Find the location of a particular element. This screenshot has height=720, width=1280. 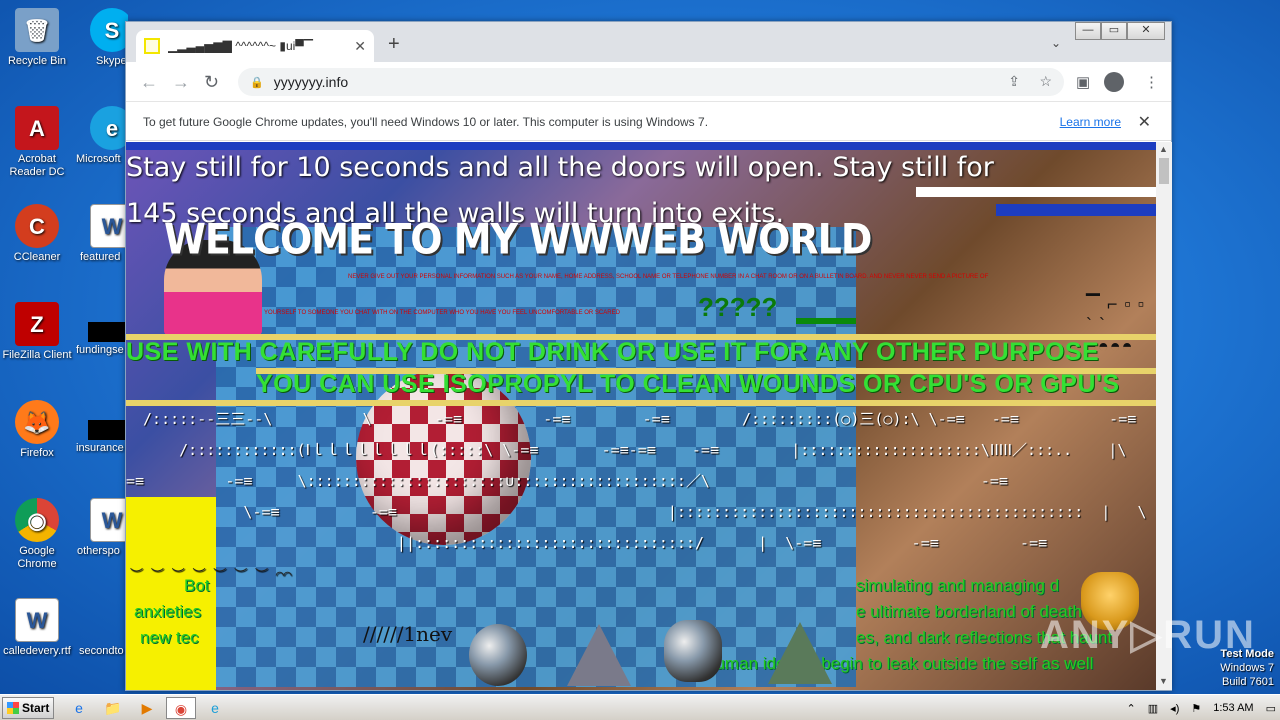

profile-avatar-icon is located at coordinates (1114, 82).